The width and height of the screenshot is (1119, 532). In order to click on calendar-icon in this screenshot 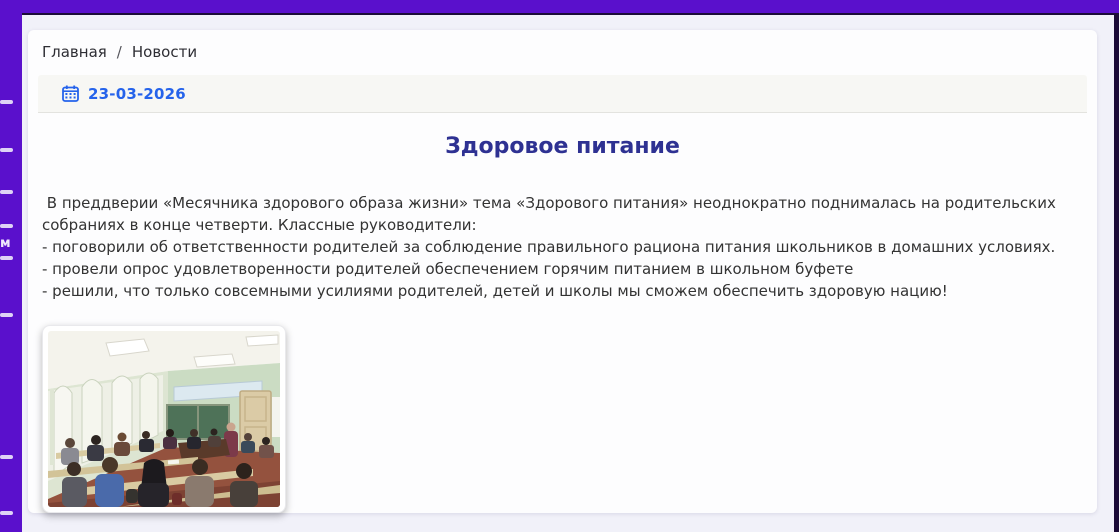, I will do `click(70, 93)`.